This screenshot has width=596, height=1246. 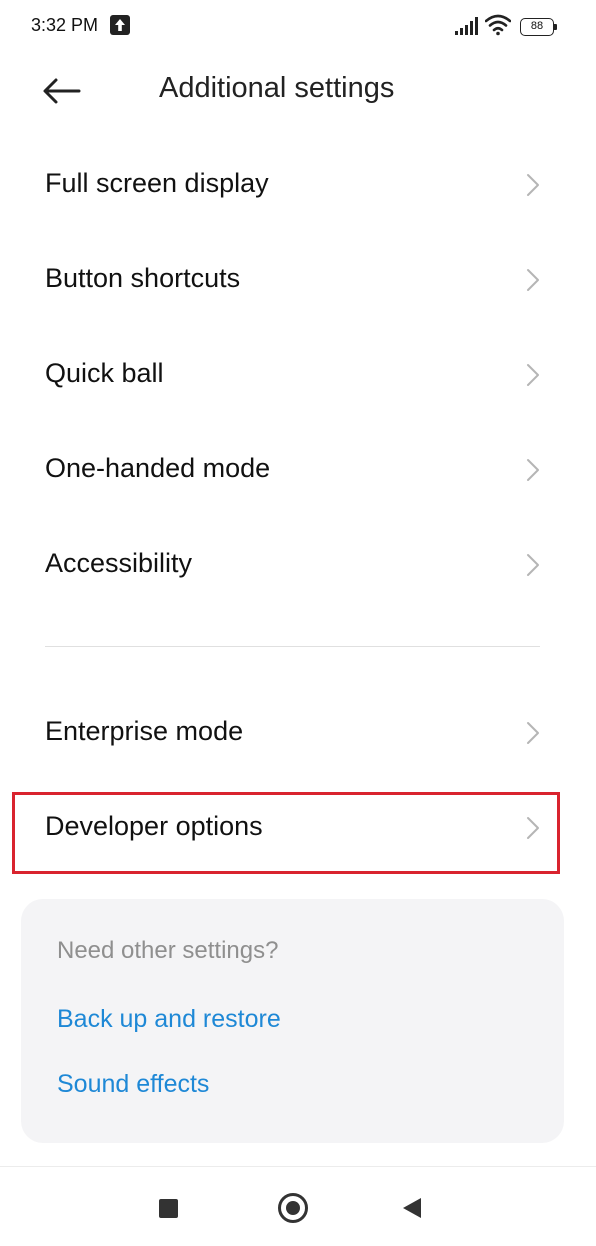 I want to click on wifi-icon, so click(x=498, y=25).